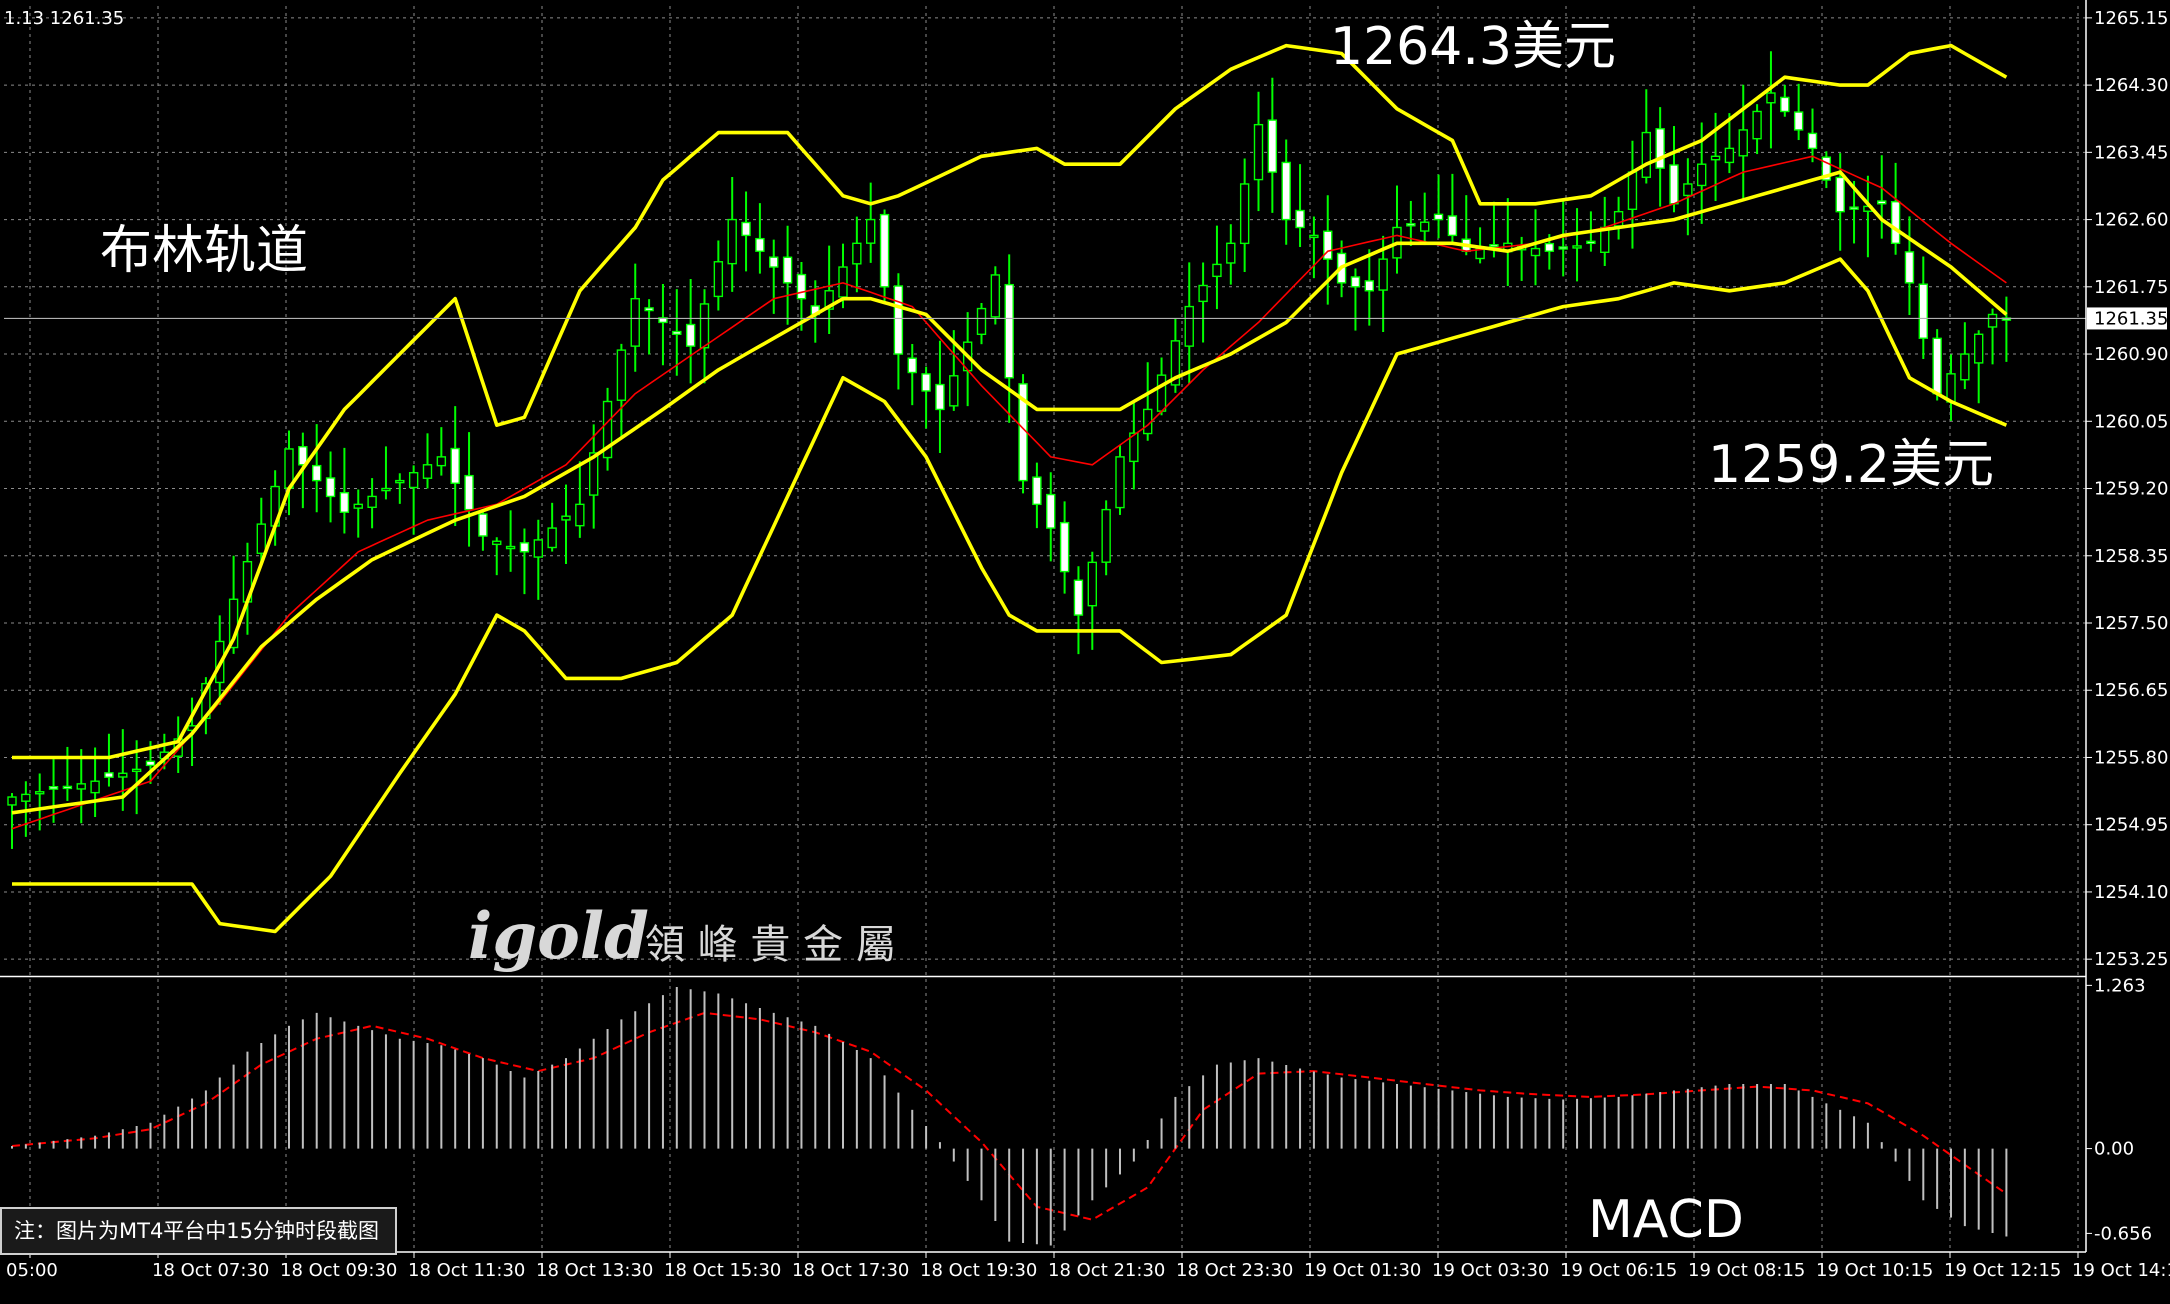 This screenshot has height=1304, width=2170. Describe the element at coordinates (2114, 1149) in the screenshot. I see `macd-tick-label-1: 0.00` at that location.